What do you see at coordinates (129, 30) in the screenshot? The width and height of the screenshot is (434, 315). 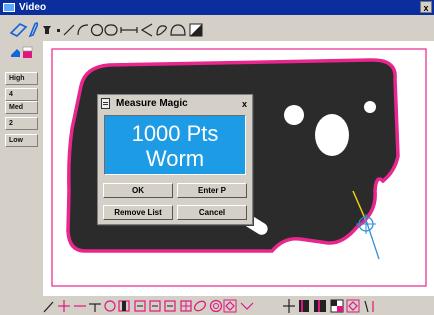 I see `distance-icon` at bounding box center [129, 30].